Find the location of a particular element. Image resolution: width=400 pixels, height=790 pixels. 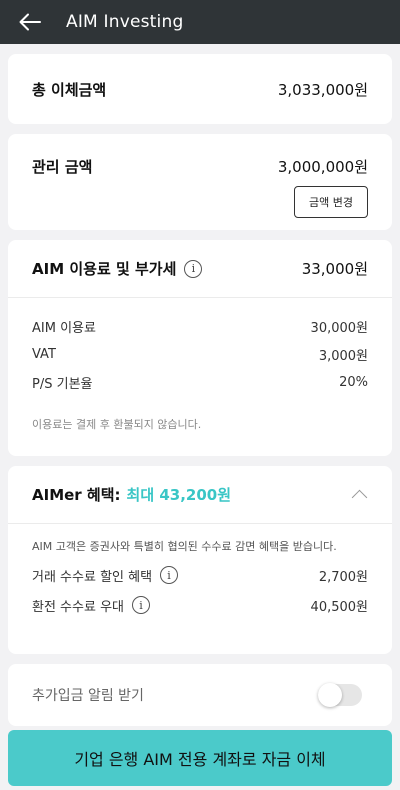

aimer-description: AIM 고객은 증권사와 특별히 협의된 수수료 감면 혜택을 받습니다. is located at coordinates (184, 546).